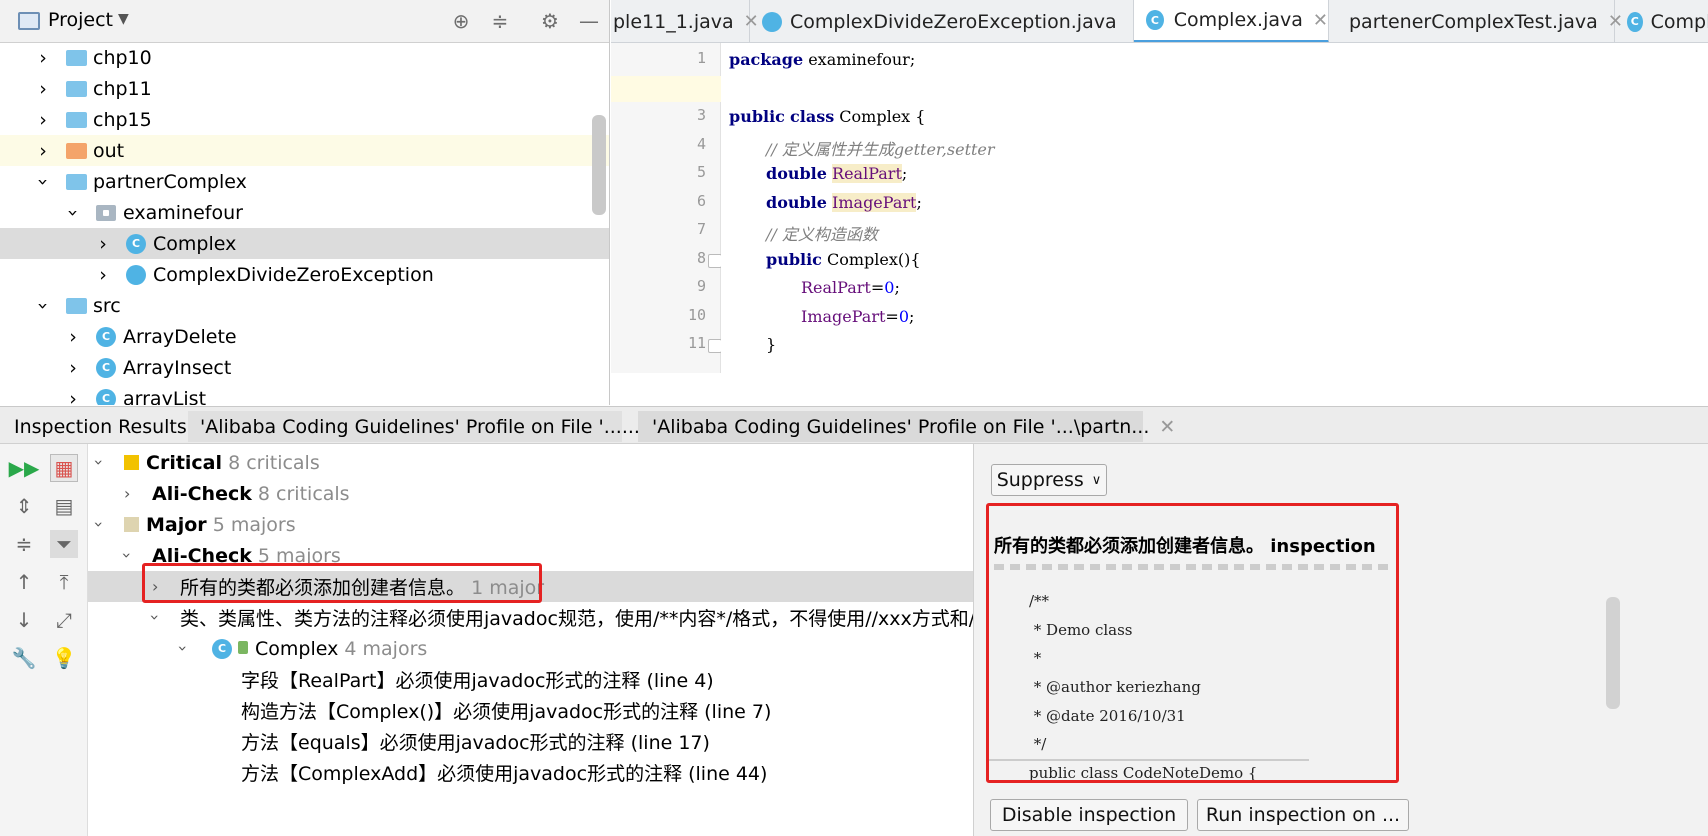  Describe the element at coordinates (304, 181) in the screenshot. I see `tree-item-partnercomplex: › partnerComplex` at that location.